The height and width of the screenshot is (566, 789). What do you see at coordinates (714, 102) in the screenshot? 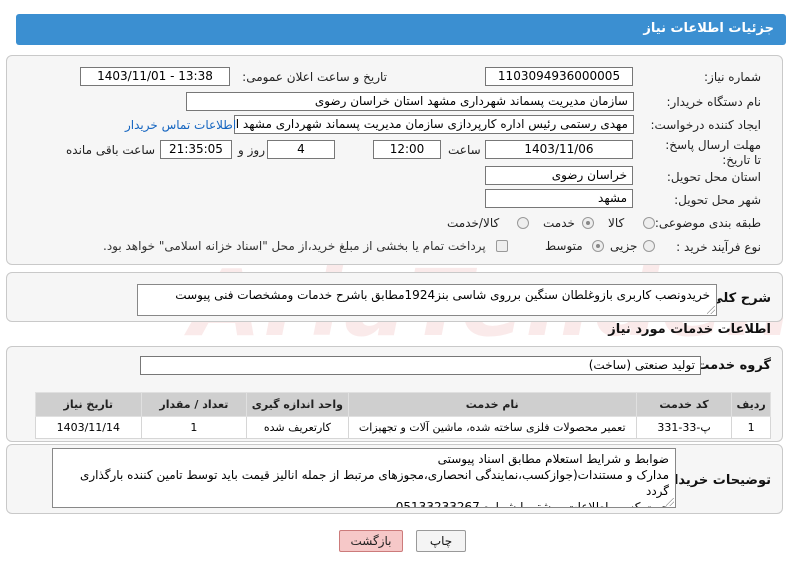
I see `buyer-org-label: نام دستگاه خریدار:` at bounding box center [714, 102].